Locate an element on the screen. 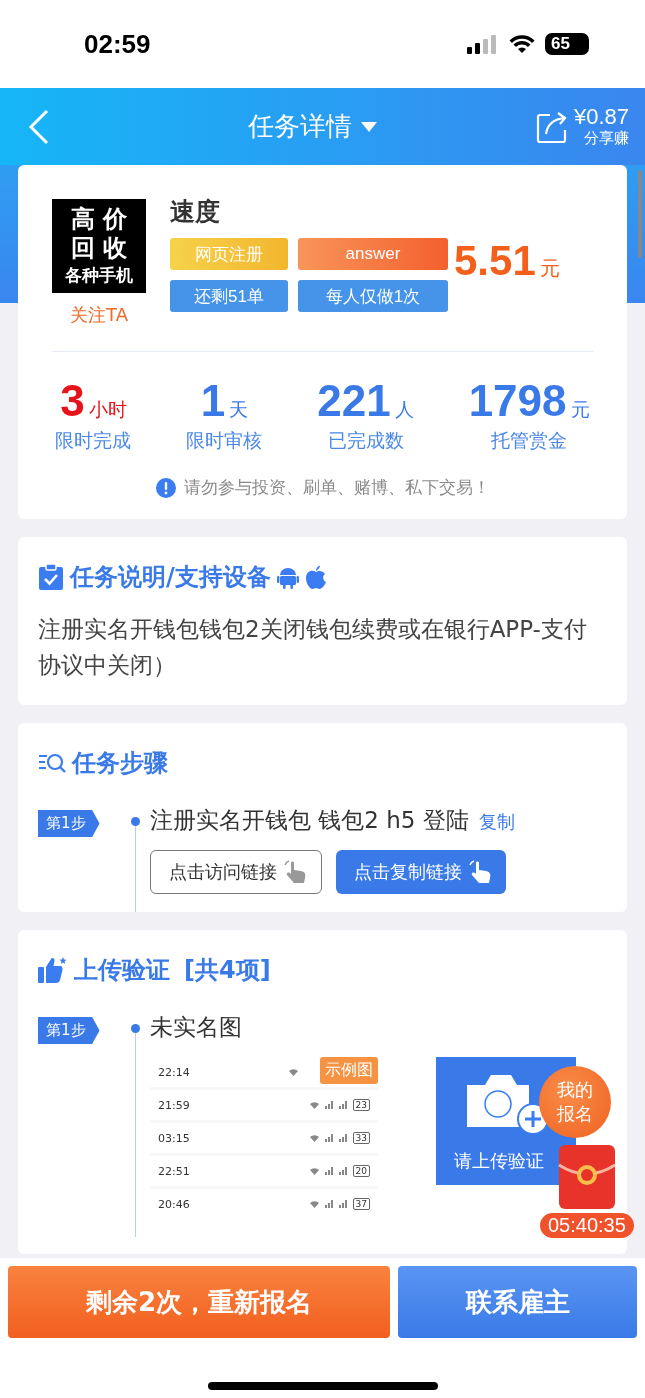 The height and width of the screenshot is (1398, 645). stat-label: 已完成数 is located at coordinates (365, 440).